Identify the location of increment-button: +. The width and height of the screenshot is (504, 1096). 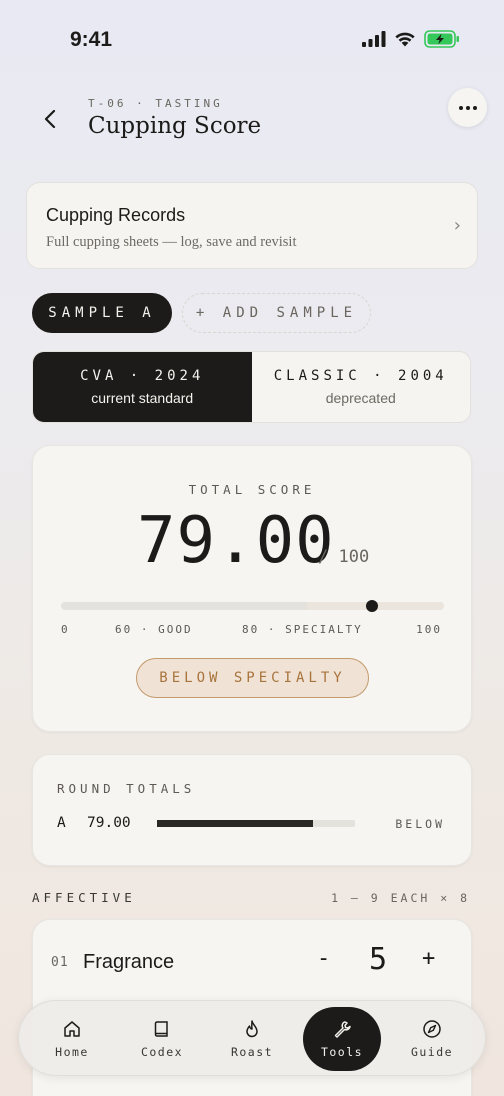
(428, 958).